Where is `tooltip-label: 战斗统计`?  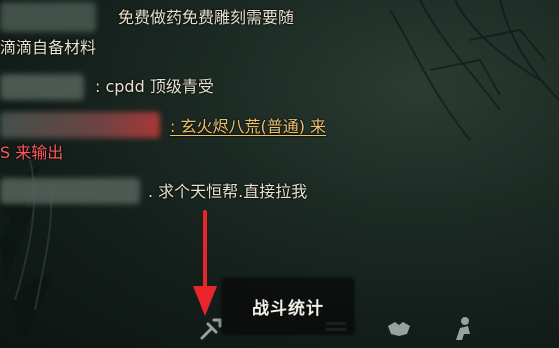 tooltip-label: 战斗统计 is located at coordinates (288, 308).